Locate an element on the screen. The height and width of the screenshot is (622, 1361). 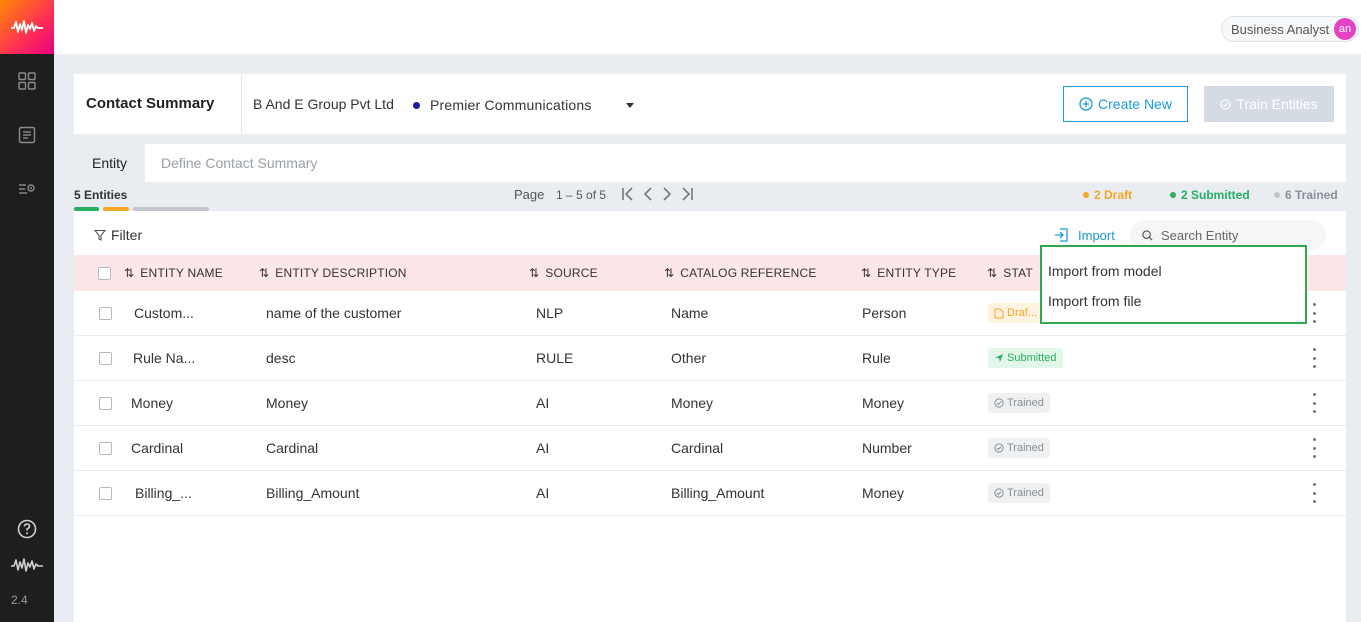
entity-description-cell: desc is located at coordinates (281, 358).